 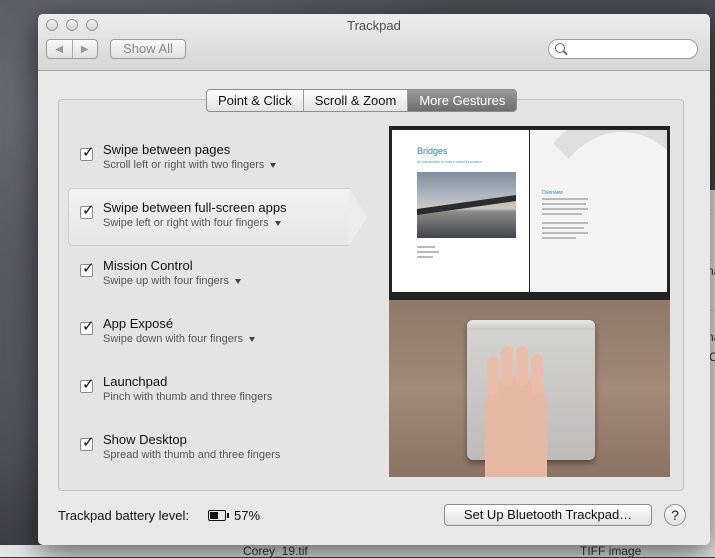 I want to click on tab-scroll-zoom: Scroll & Zoom, so click(x=356, y=100).